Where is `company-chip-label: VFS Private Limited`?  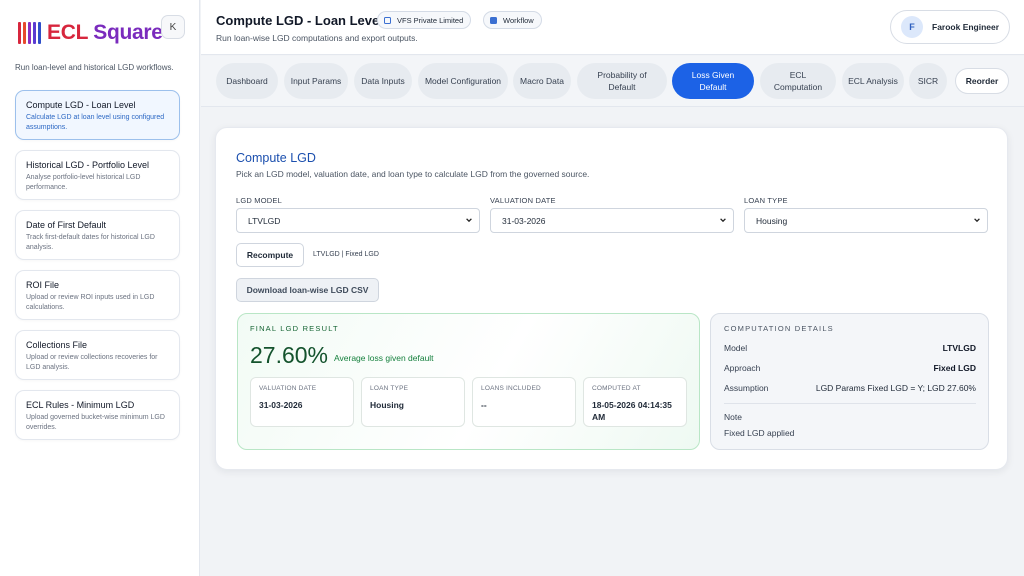
company-chip-label: VFS Private Limited is located at coordinates (430, 20).